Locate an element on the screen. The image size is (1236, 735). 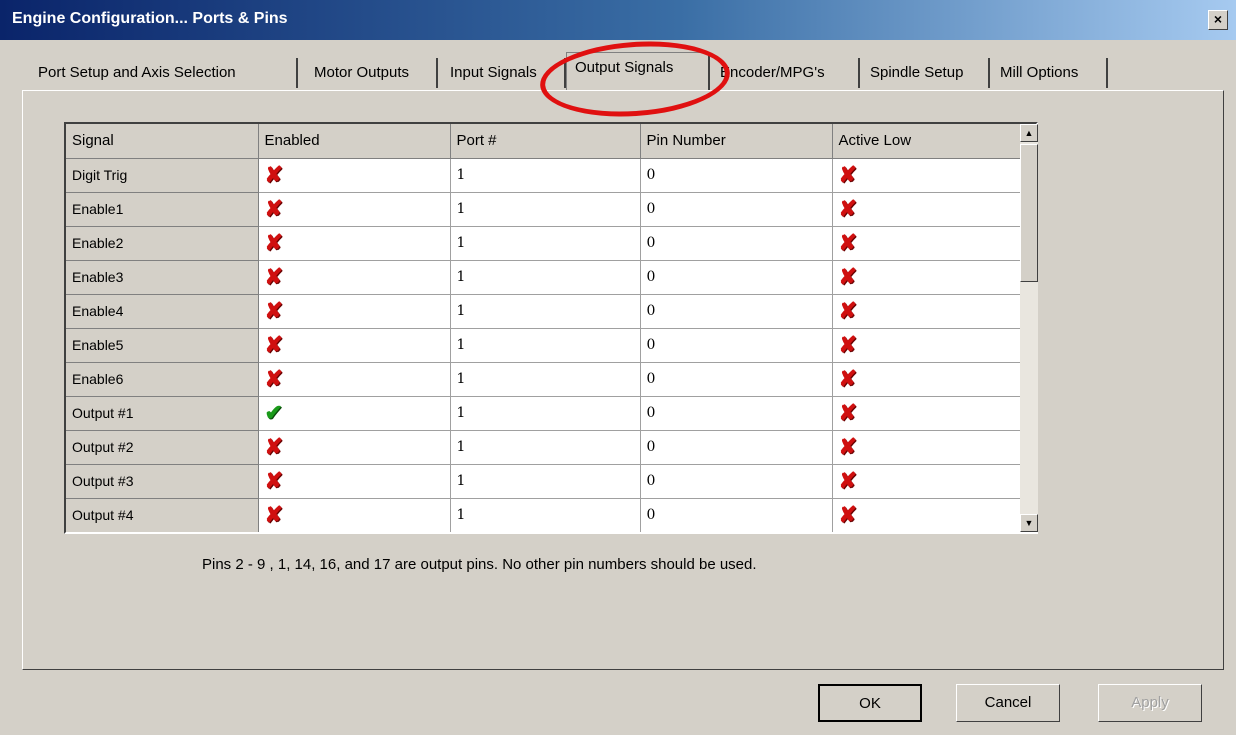
column-header-pin-number: Pin Number is located at coordinates (736, 141).